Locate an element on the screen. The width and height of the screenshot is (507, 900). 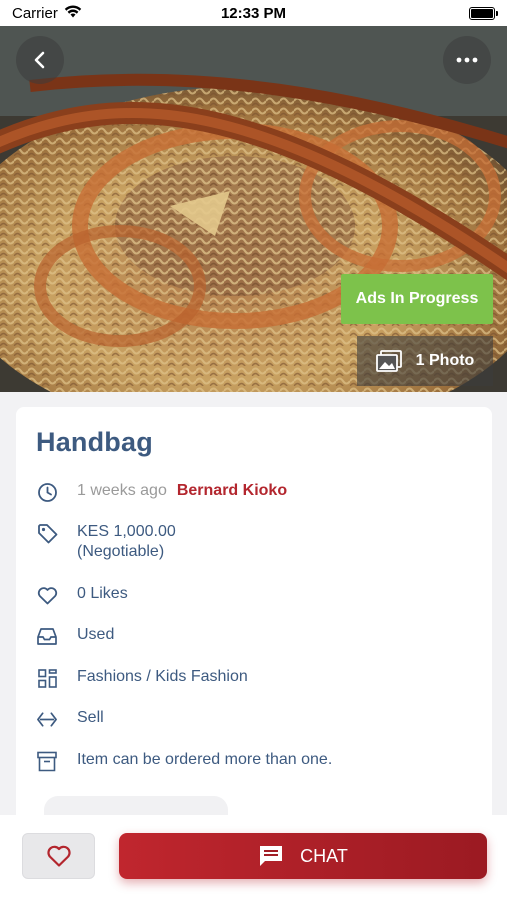
swap-icon is located at coordinates (47, 719).